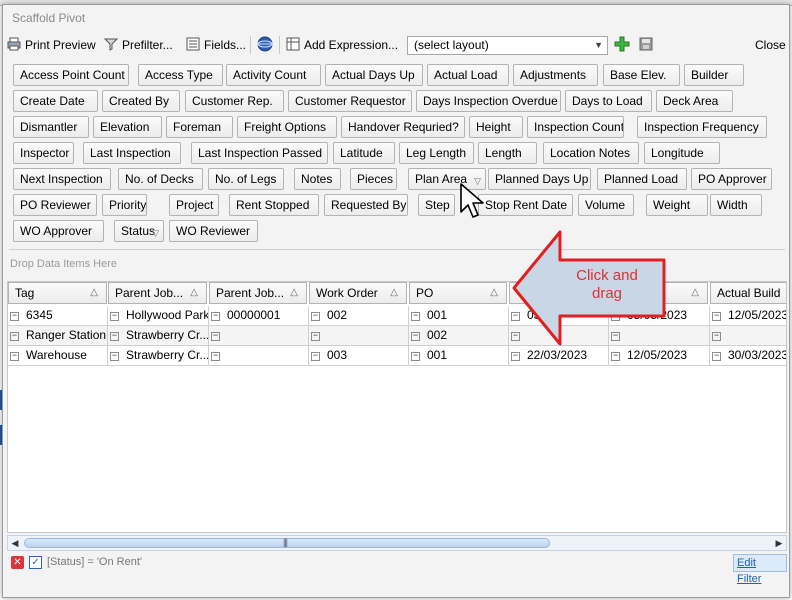  I want to click on field-button-location-notes: Location Notes, so click(591, 153).